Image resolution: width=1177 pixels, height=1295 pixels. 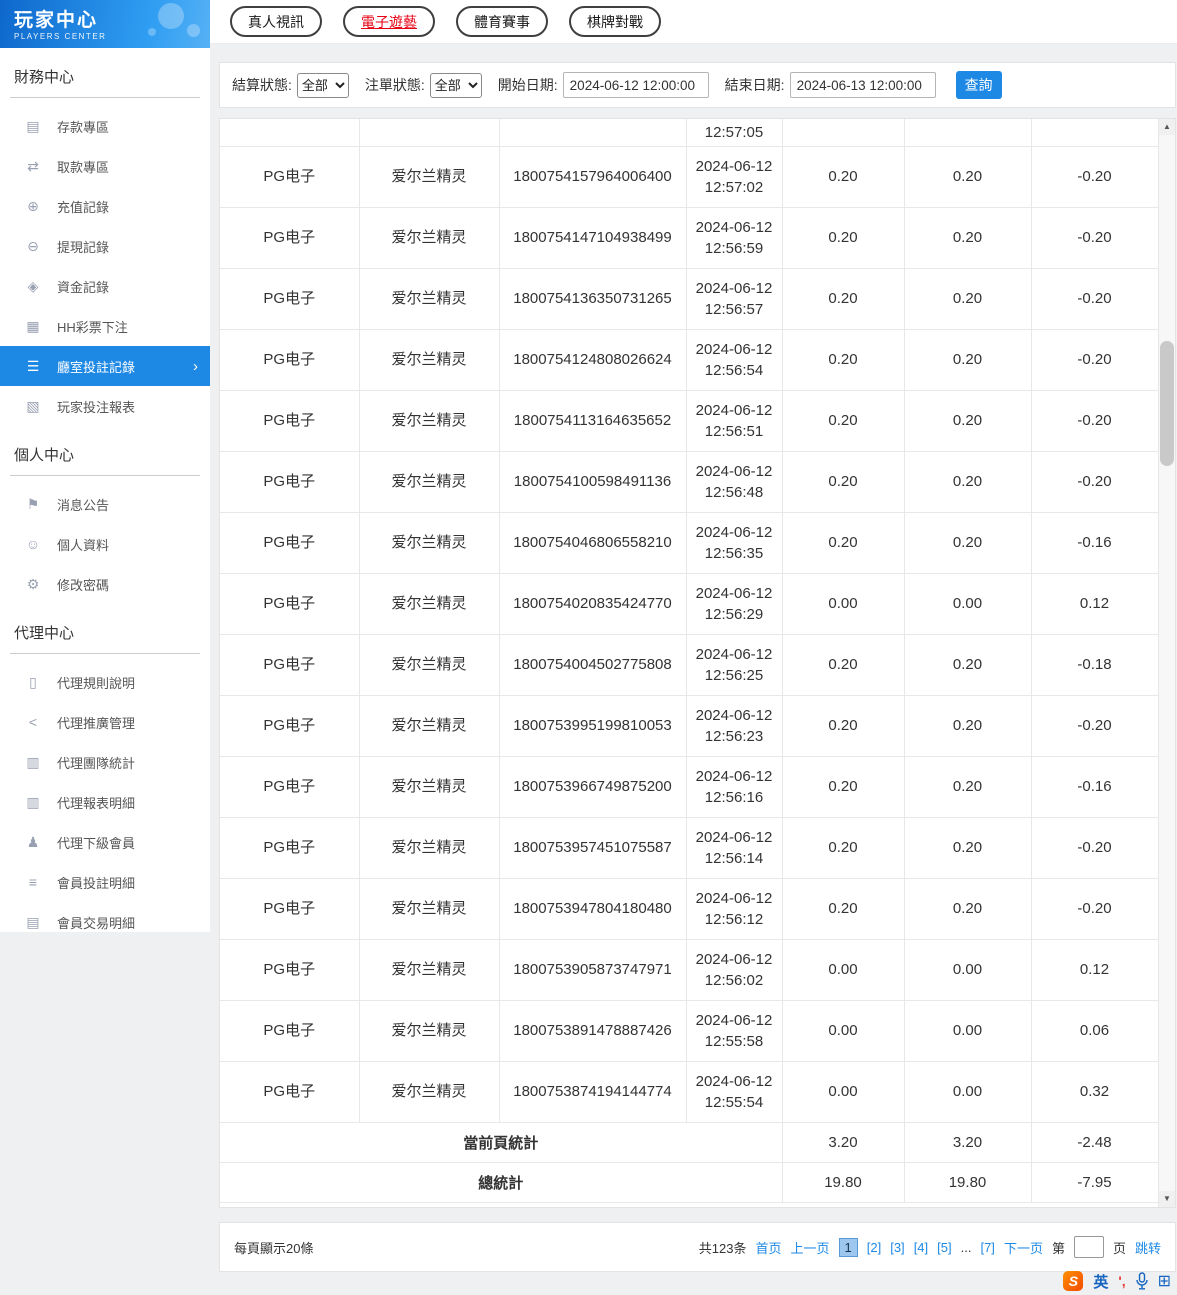 What do you see at coordinates (592, 1030) in the screenshot?
I see `cell-order-id: 1800753891478887426` at bounding box center [592, 1030].